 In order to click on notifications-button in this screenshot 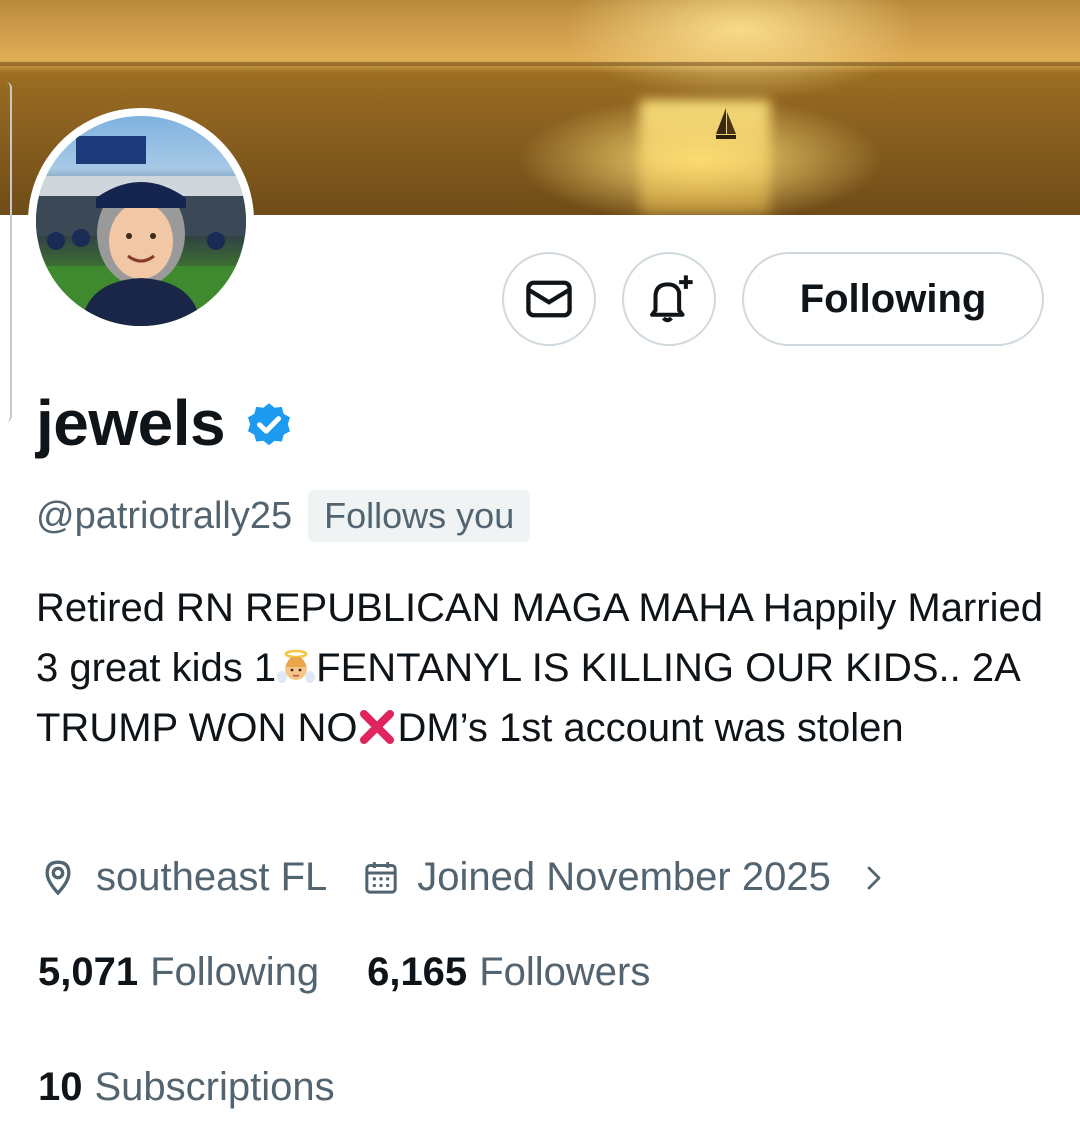, I will do `click(669, 299)`.